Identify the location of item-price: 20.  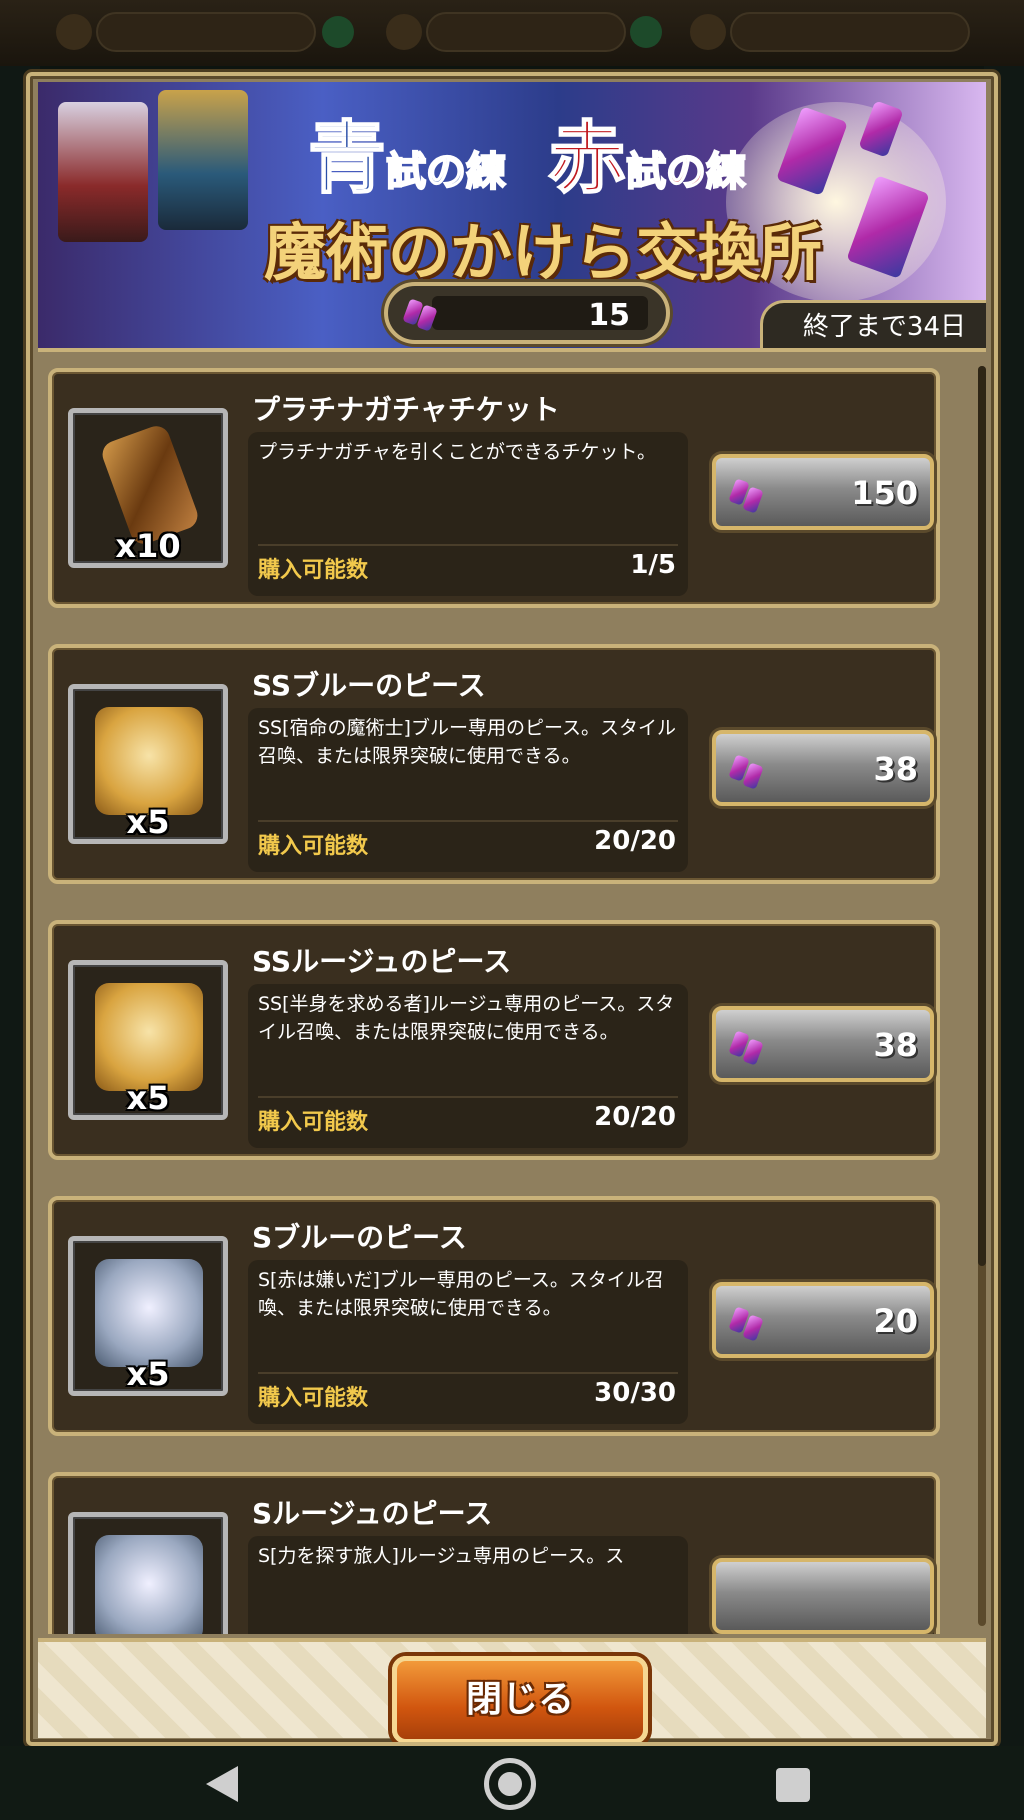
(895, 1321).